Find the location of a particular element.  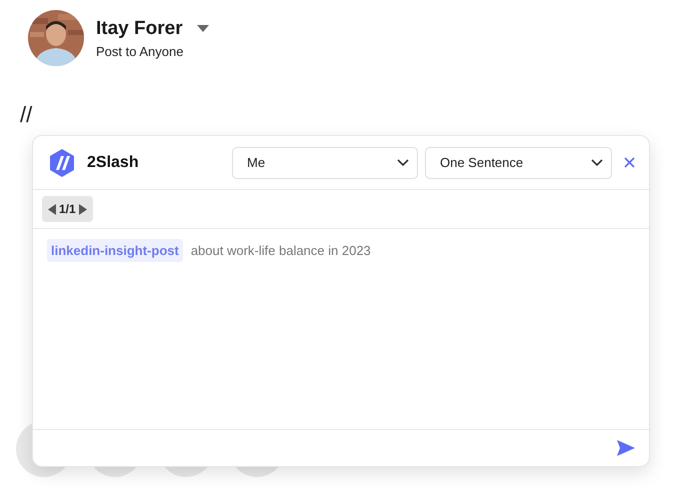

dropdown: Me is located at coordinates (325, 162).